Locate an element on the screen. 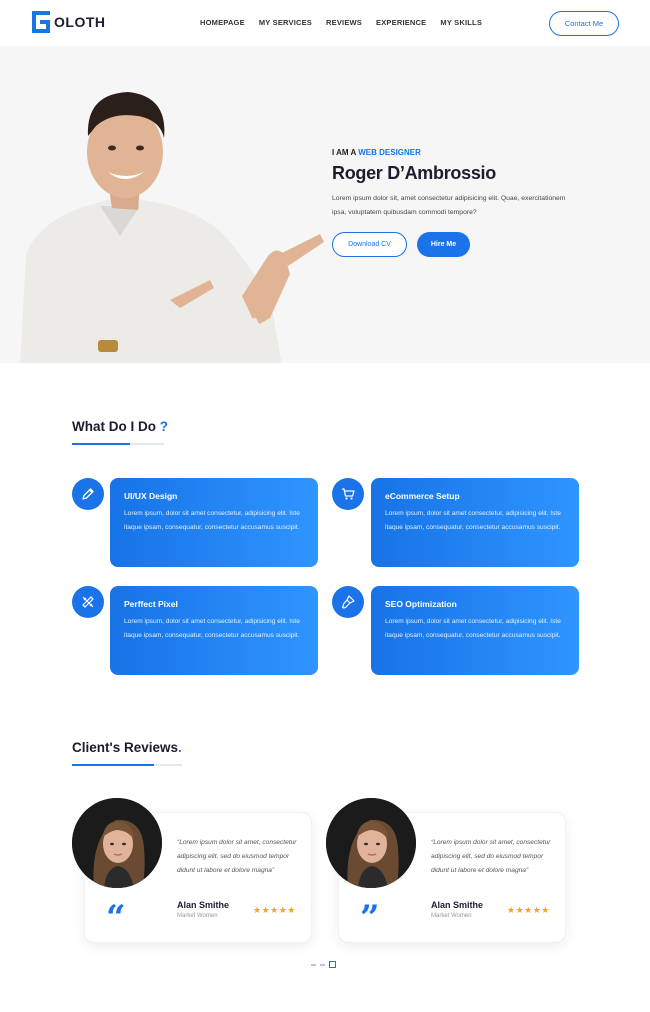 The height and width of the screenshot is (1012, 650). reviews-title: Client's Reviews. is located at coordinates (127, 747).